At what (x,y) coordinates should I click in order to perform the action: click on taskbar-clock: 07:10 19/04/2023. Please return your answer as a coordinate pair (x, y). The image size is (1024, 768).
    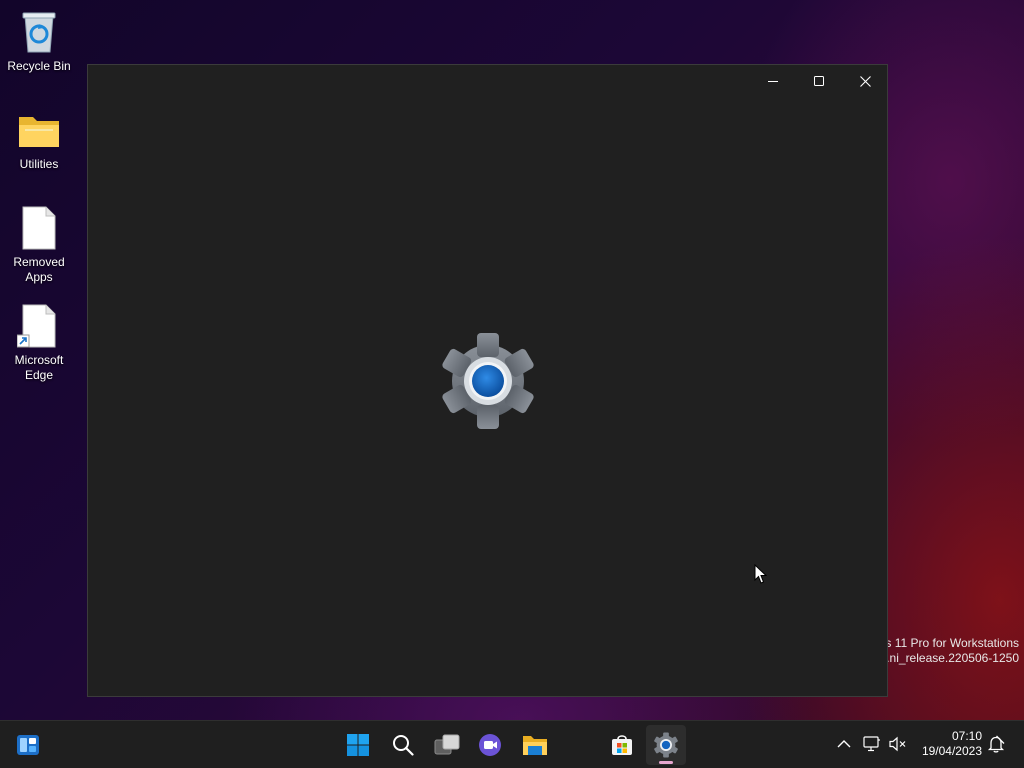
    Looking at the image, I should click on (952, 744).